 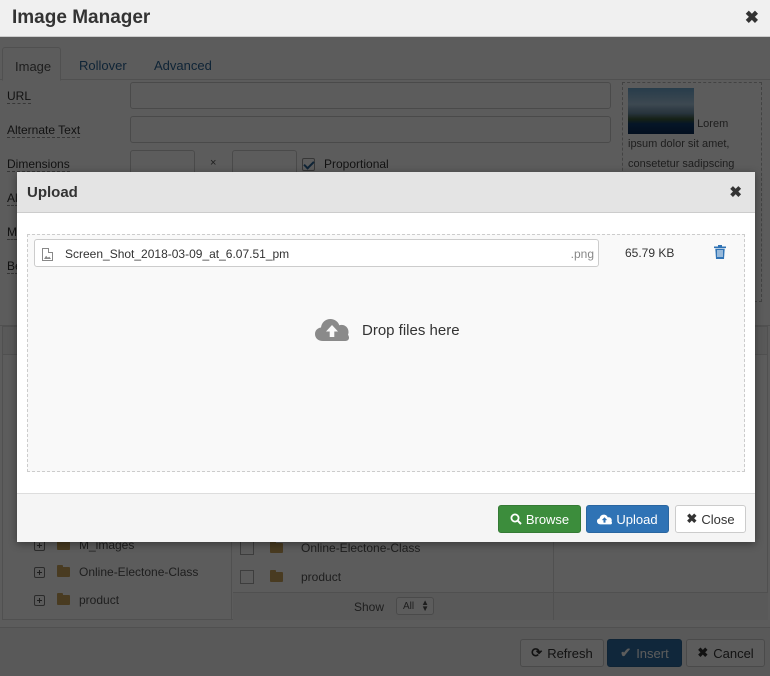 What do you see at coordinates (81, 17) in the screenshot?
I see `image-manager-title: Image Manager` at bounding box center [81, 17].